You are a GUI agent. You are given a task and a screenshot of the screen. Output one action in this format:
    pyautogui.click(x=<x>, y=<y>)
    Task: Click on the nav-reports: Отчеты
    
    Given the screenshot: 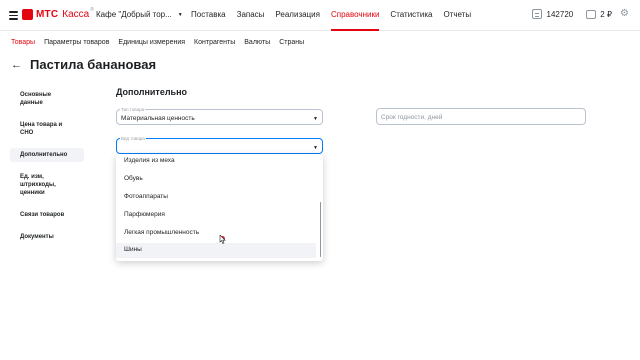 What is the action you would take?
    pyautogui.click(x=457, y=15)
    